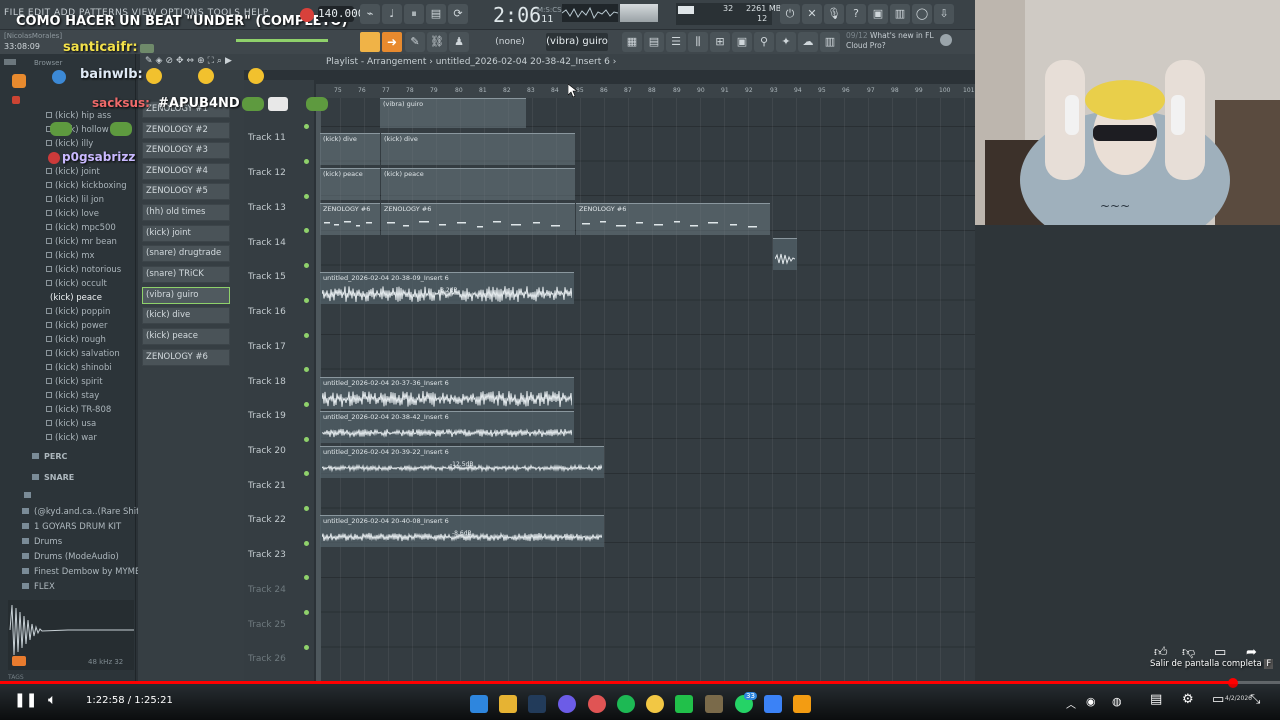 This screenshot has width=1280, height=720. Describe the element at coordinates (186, 315) in the screenshot. I see `channel-item: (kick) dive` at that location.